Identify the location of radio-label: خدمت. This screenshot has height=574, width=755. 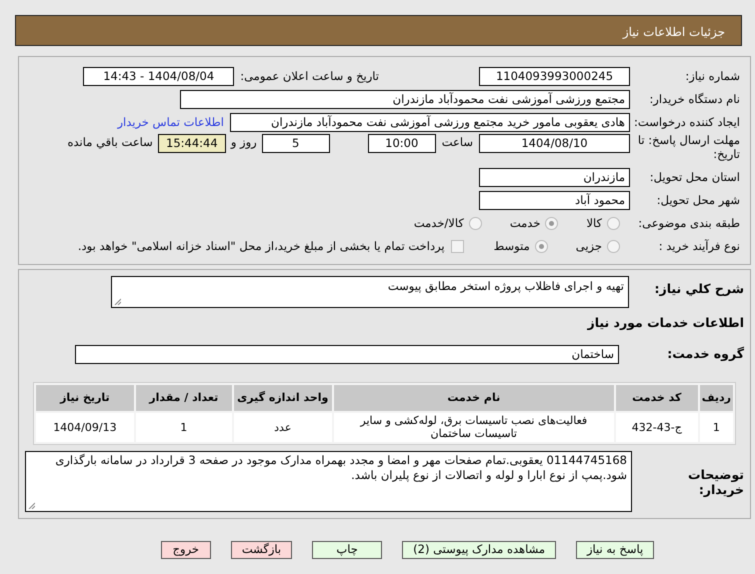
(525, 223).